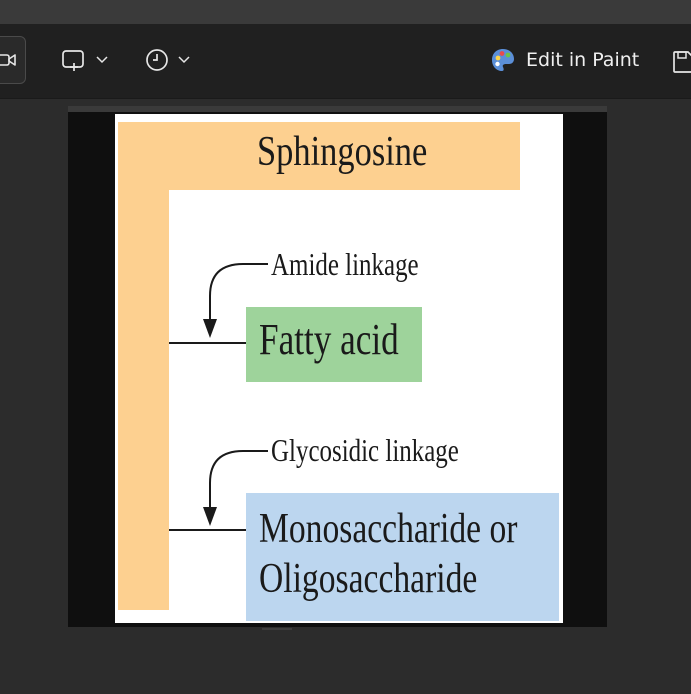  I want to click on glycosidic-linkage-label: Glycosidic linkage, so click(365, 450).